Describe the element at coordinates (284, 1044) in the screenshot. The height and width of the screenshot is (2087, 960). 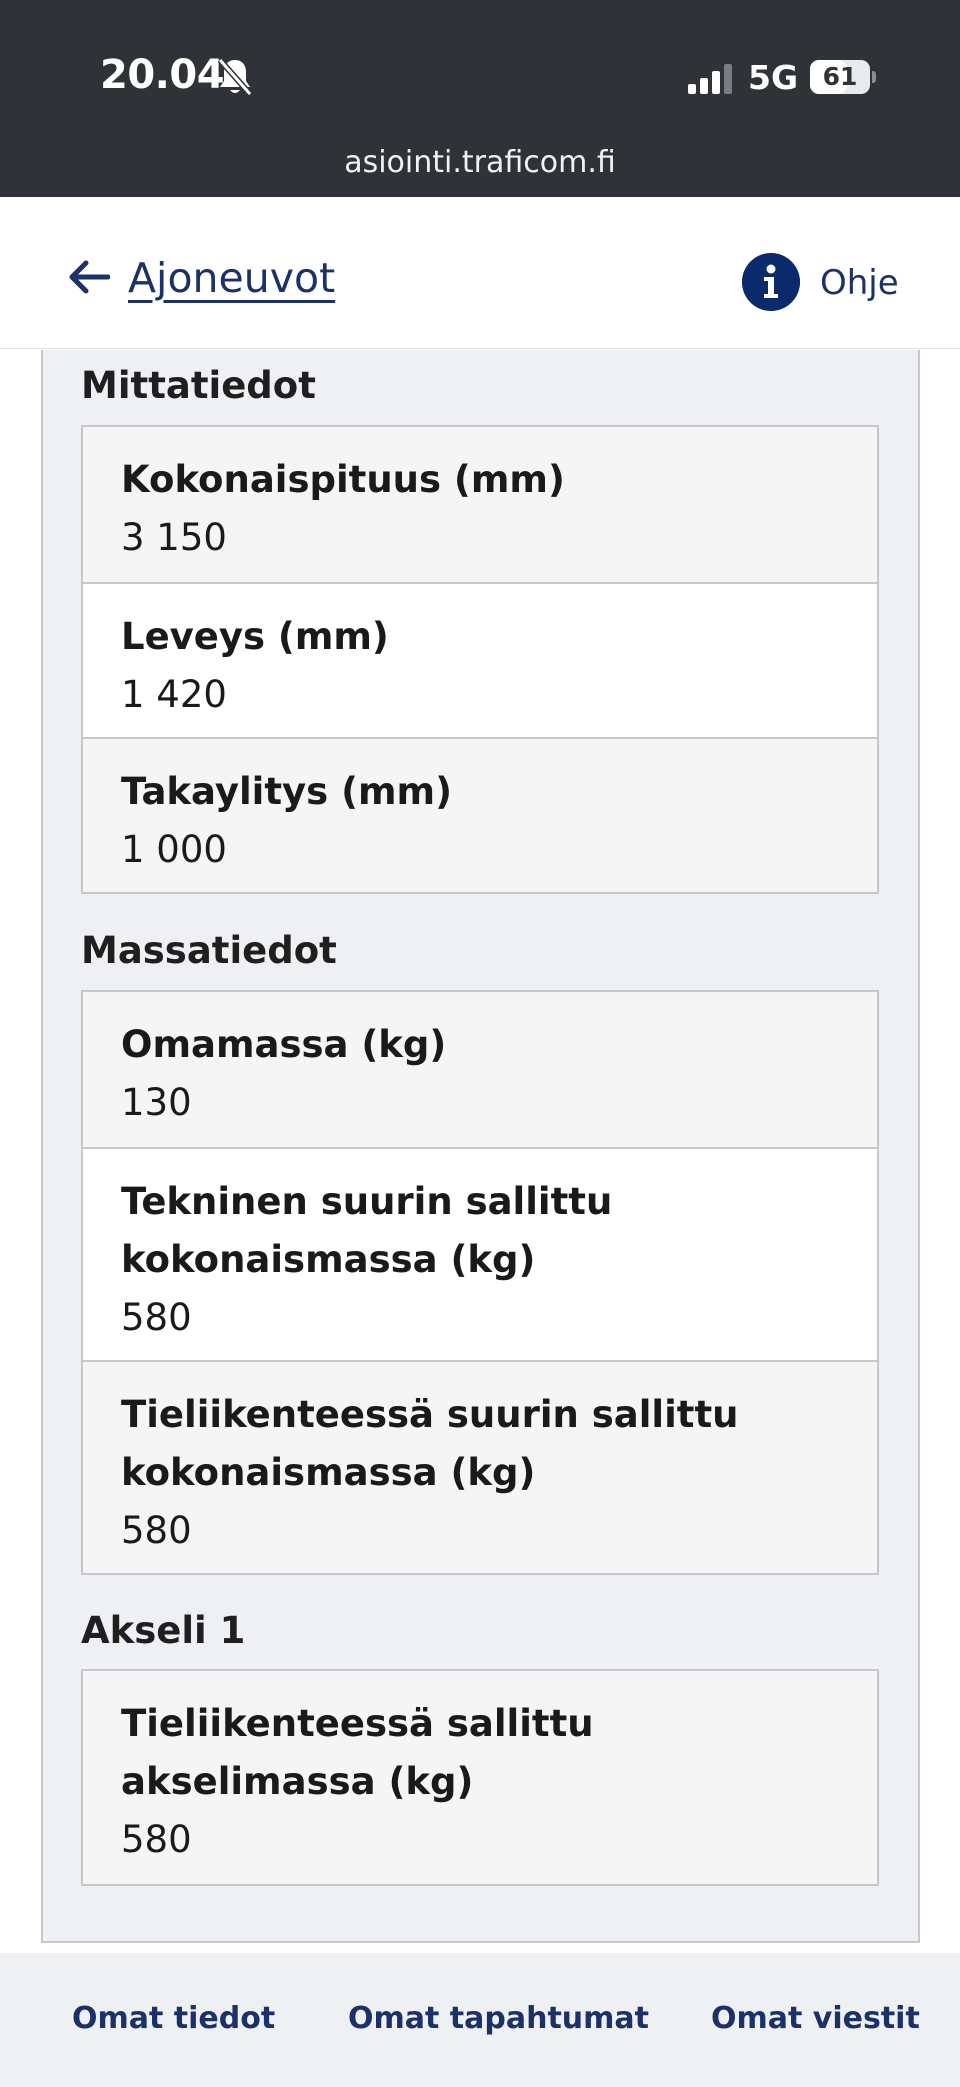
I see `row-label: Omamassa (kg)` at that location.